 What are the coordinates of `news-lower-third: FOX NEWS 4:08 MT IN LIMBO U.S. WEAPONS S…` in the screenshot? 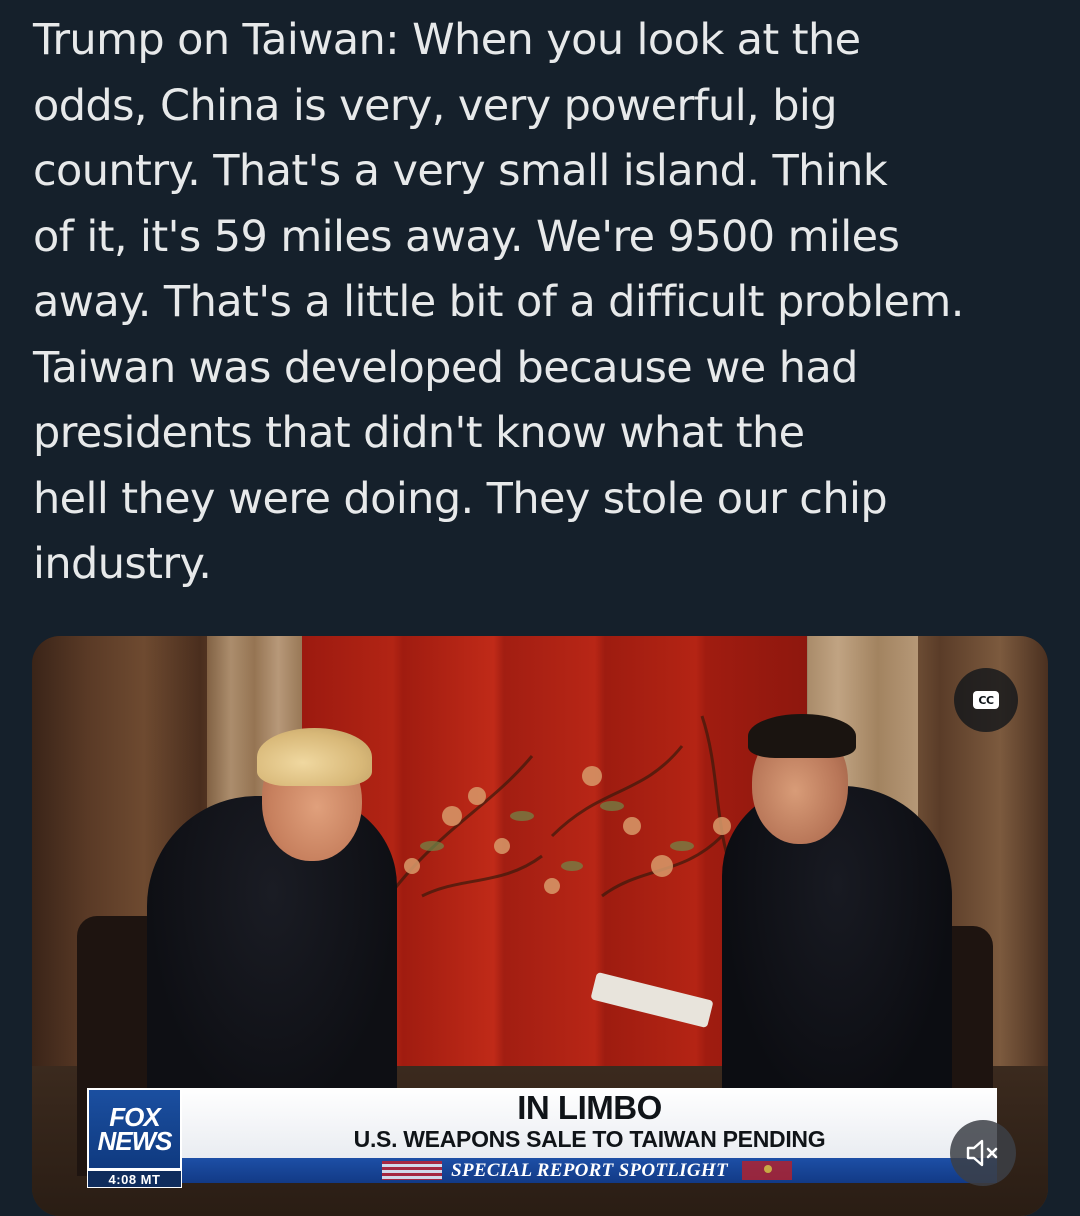 It's located at (542, 1138).